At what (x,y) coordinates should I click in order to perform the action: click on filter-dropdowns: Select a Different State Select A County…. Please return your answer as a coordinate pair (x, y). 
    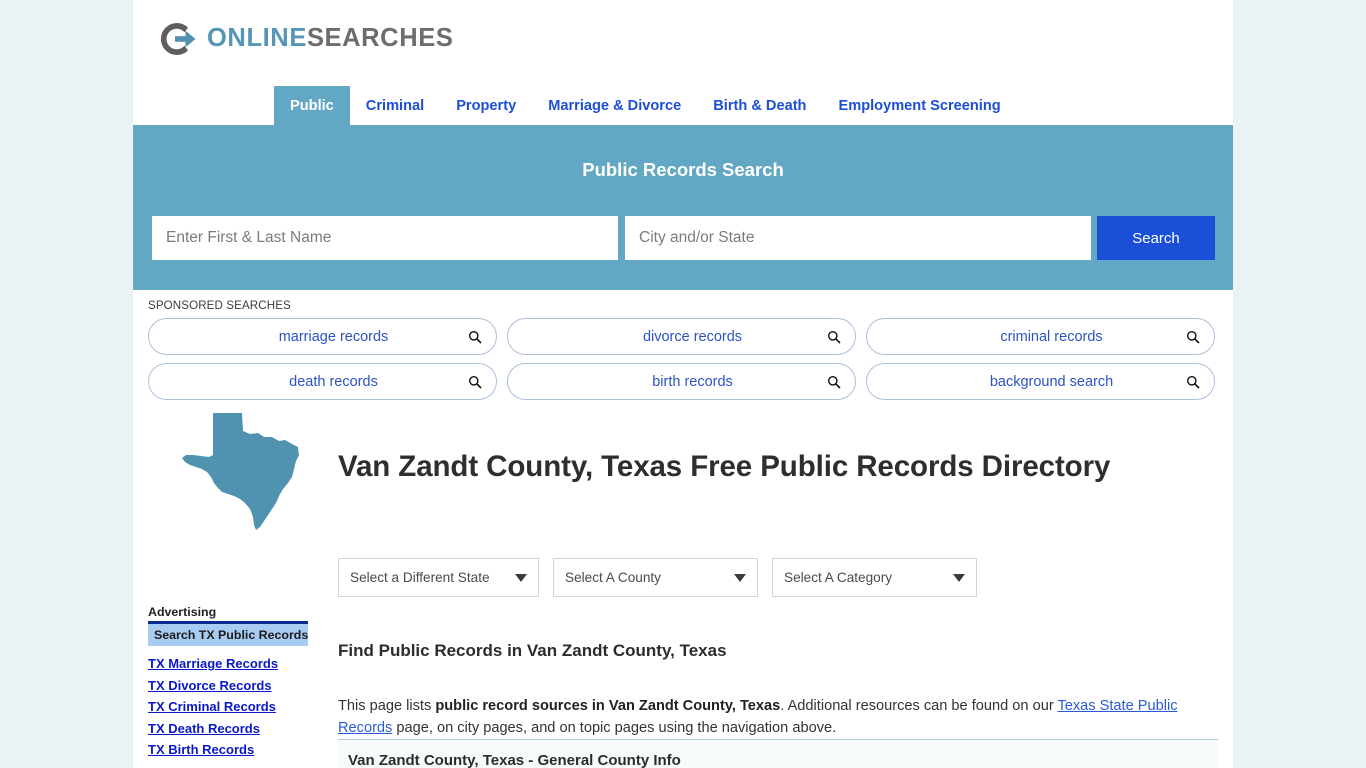
    Looking at the image, I should click on (657, 577).